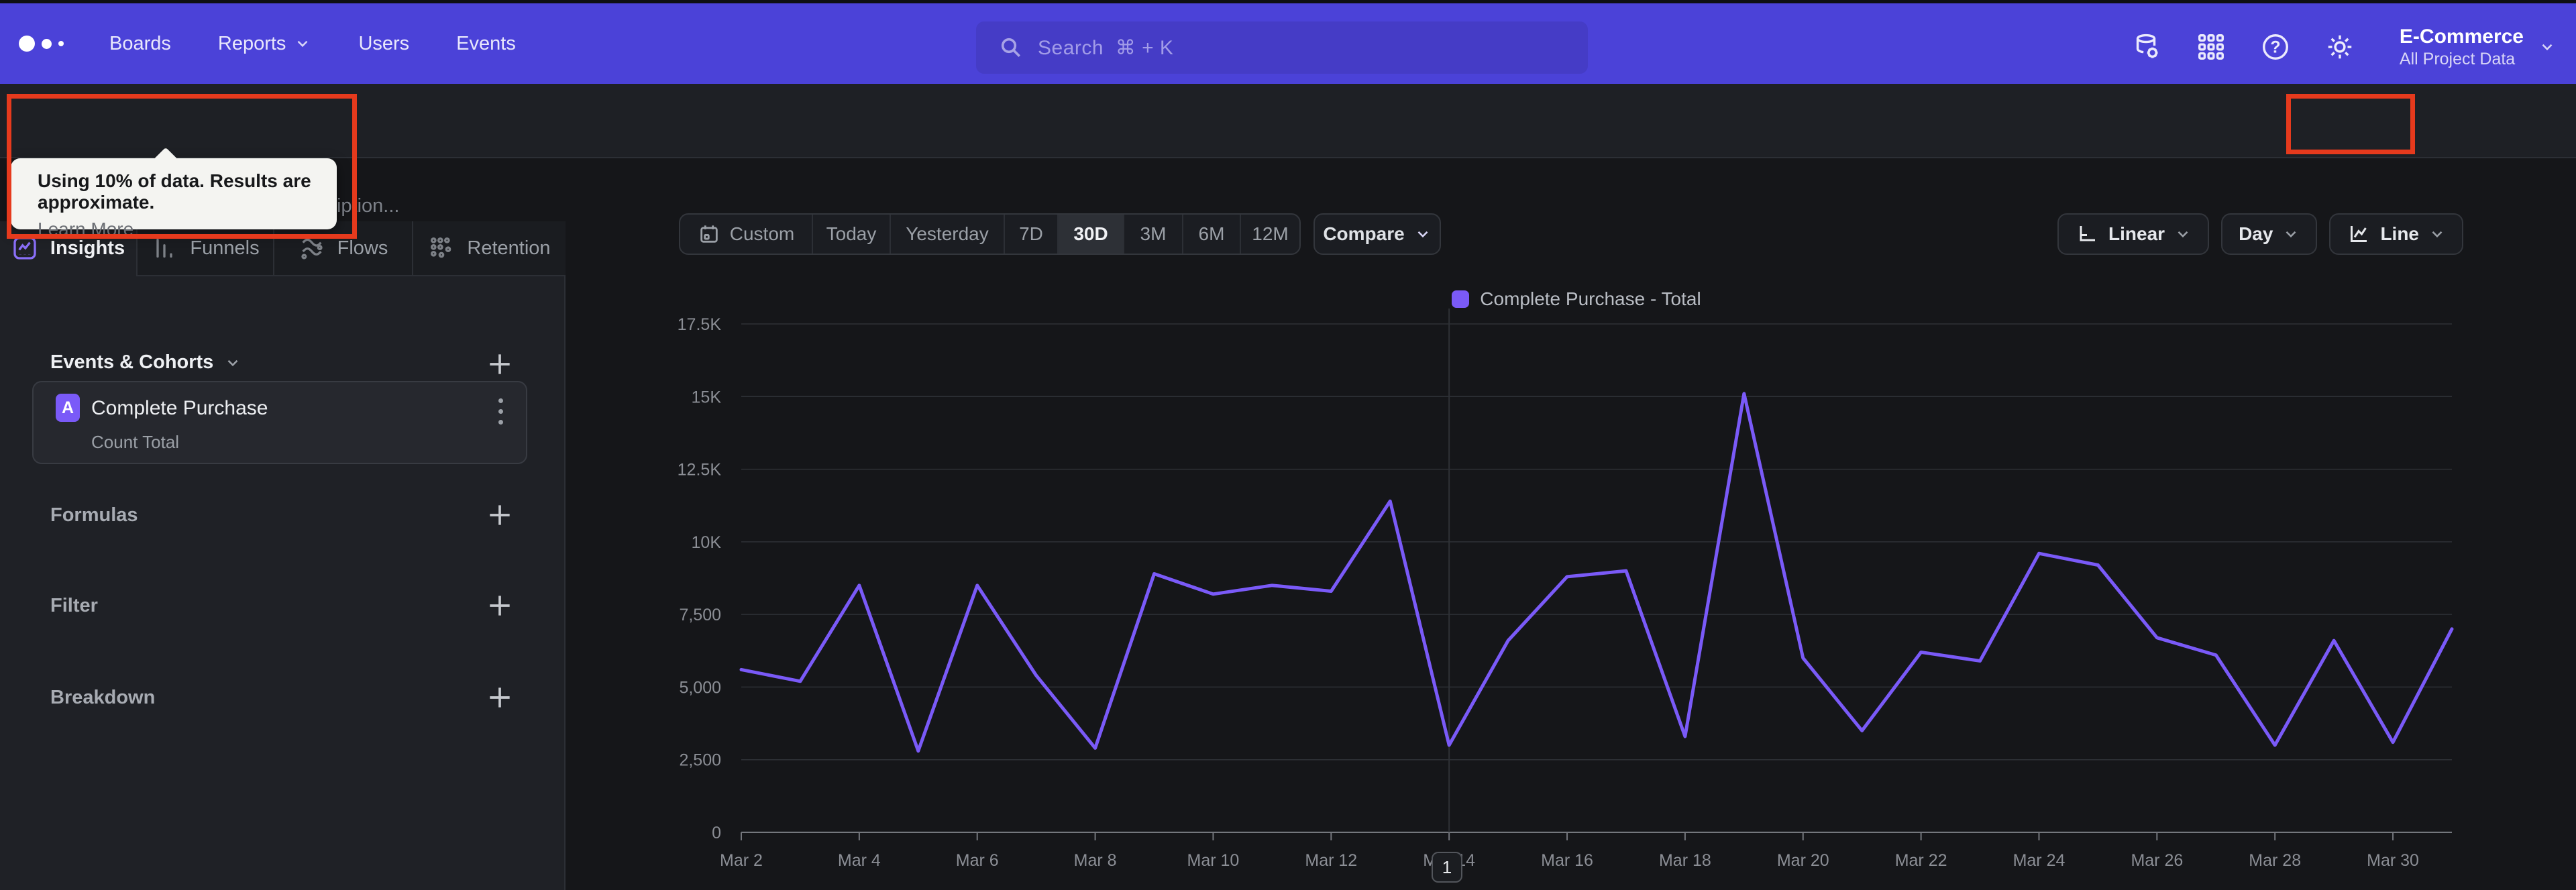 The image size is (2576, 890). What do you see at coordinates (2393, 860) in the screenshot?
I see `svg-text: Mar 30` at bounding box center [2393, 860].